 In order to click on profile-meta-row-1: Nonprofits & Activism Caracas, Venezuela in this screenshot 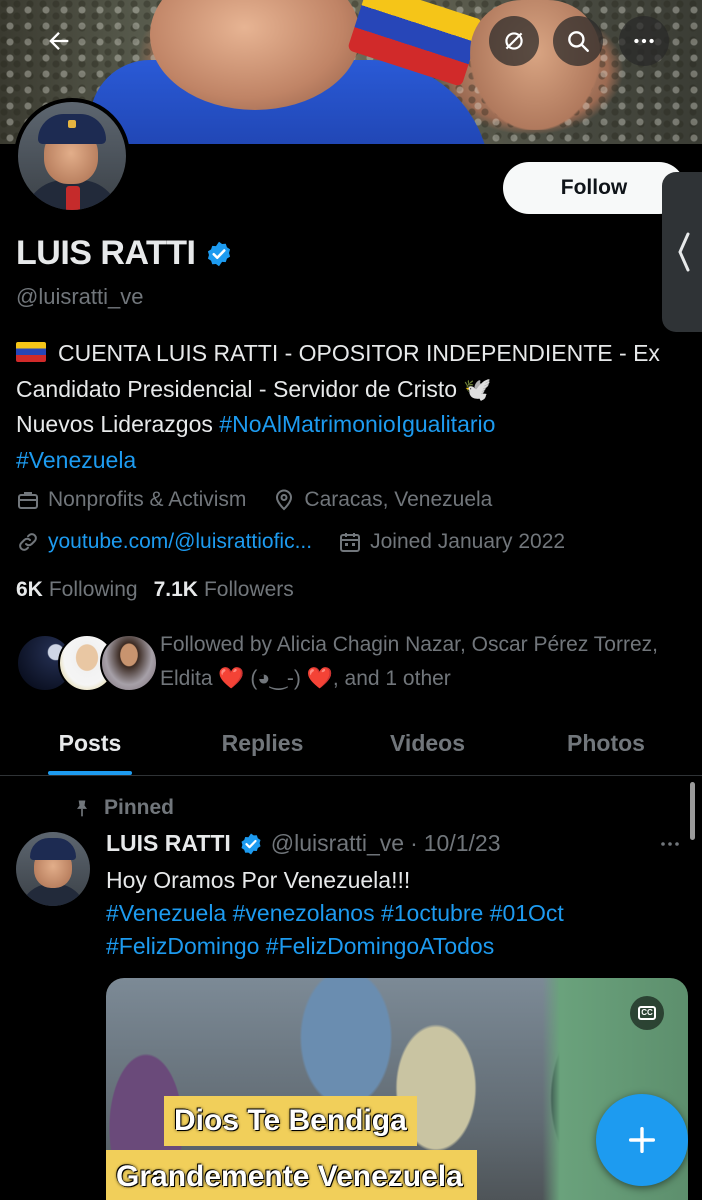, I will do `click(267, 500)`.